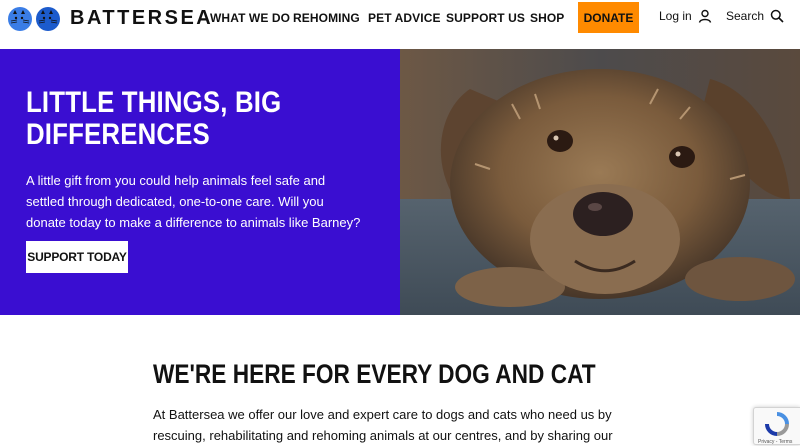  Describe the element at coordinates (142, 17) in the screenshot. I see `logo-text: BATTERSEA` at that location.